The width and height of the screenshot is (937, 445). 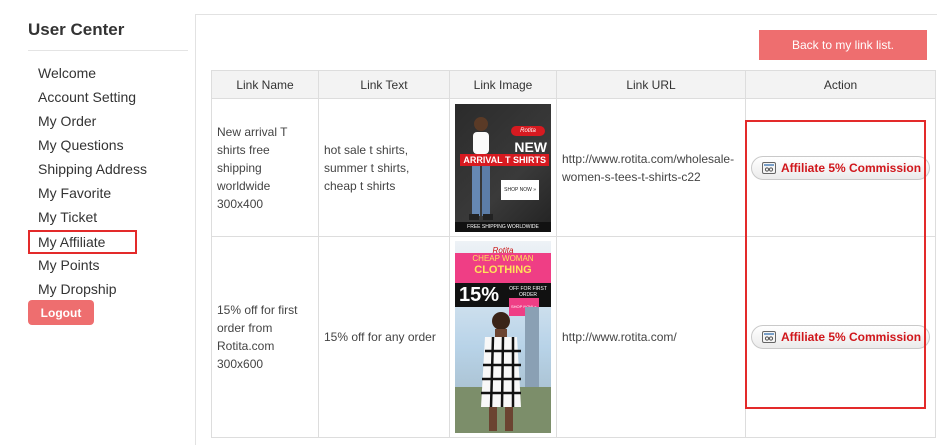 I want to click on banner-subheadline: CLOTHING, so click(x=503, y=270).